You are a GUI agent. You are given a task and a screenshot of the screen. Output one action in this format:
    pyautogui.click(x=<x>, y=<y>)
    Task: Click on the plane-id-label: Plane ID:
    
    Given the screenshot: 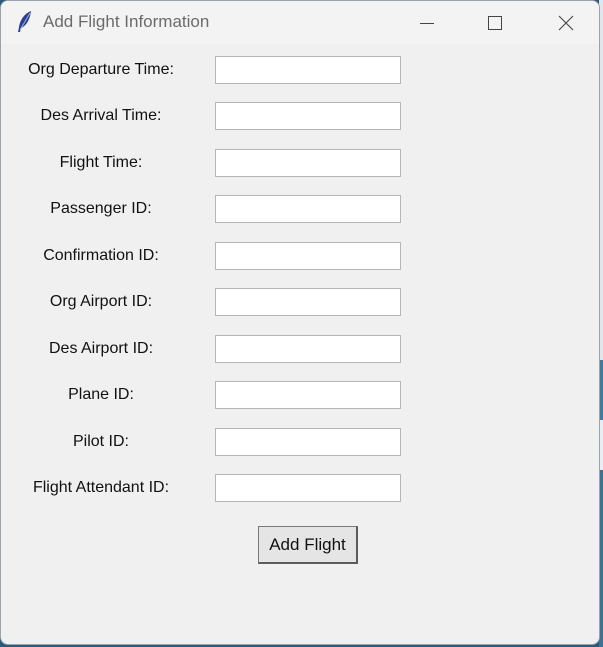 What is the action you would take?
    pyautogui.click(x=101, y=394)
    